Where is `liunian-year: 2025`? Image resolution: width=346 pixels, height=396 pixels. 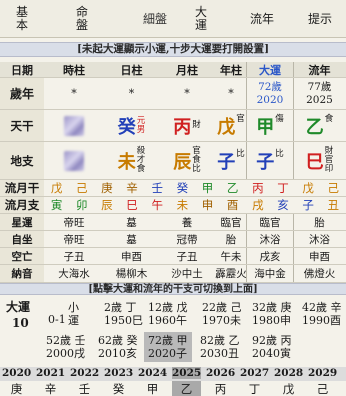 liunian-year: 2025 is located at coordinates (319, 99).